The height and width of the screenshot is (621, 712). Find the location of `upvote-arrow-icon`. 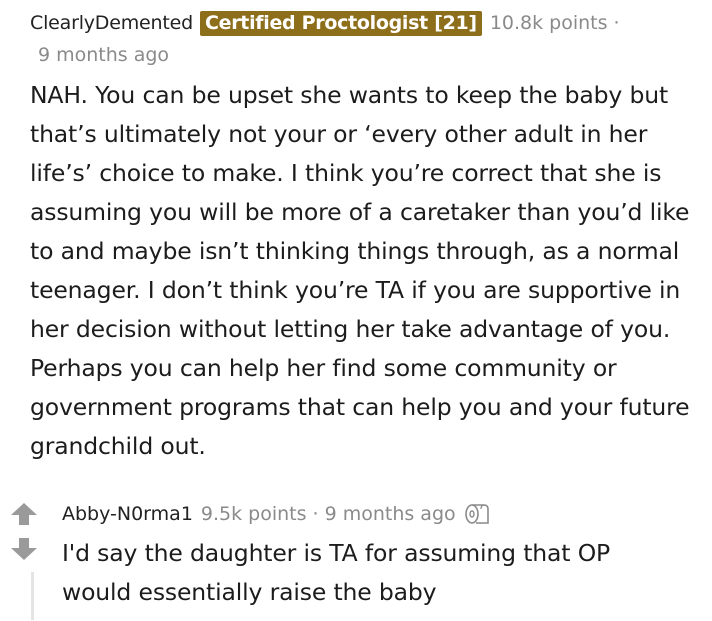

upvote-arrow-icon is located at coordinates (24, 514).